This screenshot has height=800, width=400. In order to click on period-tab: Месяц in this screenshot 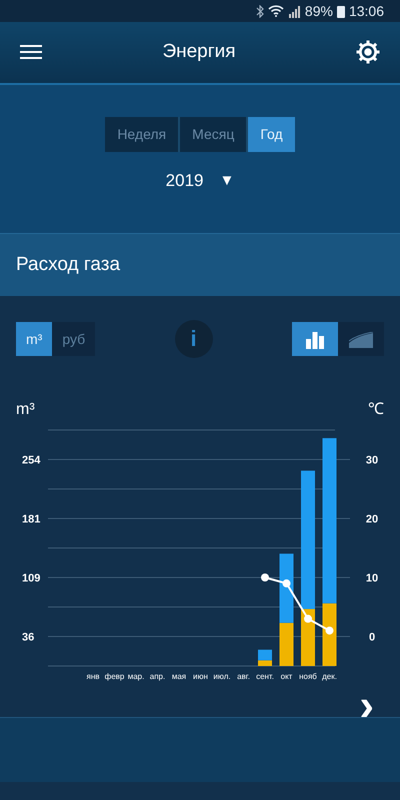, I will do `click(212, 134)`.